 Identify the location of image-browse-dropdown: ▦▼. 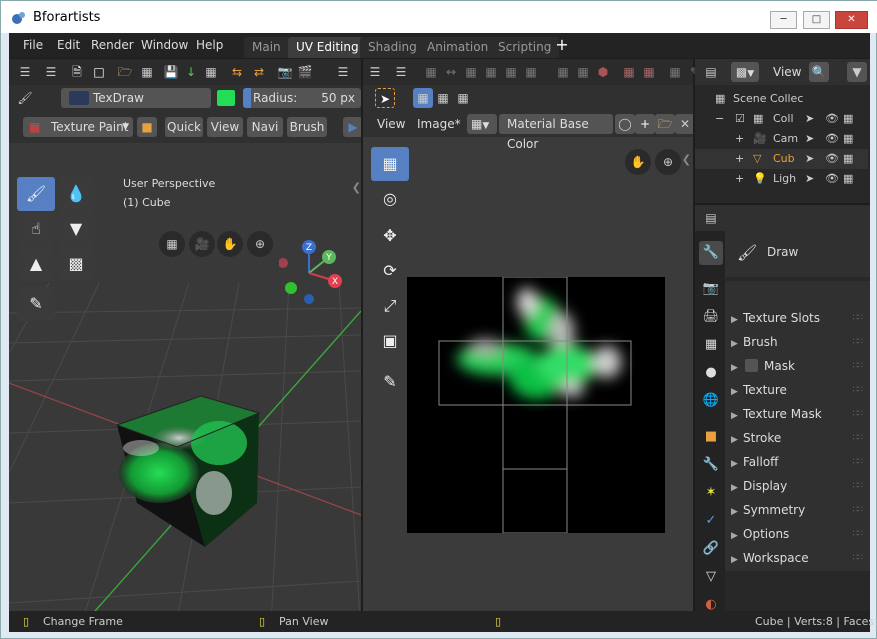
(482, 124).